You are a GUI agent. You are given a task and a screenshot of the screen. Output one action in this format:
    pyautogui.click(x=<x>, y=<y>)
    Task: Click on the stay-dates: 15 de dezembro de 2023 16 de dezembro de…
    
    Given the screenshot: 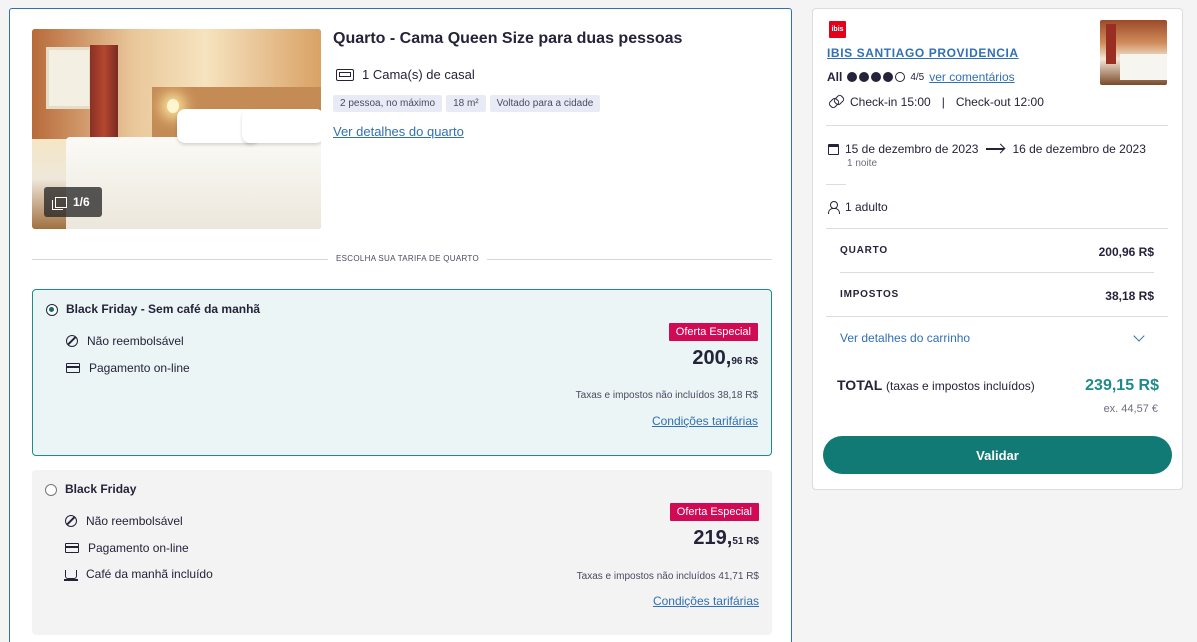 What is the action you would take?
    pyautogui.click(x=987, y=149)
    